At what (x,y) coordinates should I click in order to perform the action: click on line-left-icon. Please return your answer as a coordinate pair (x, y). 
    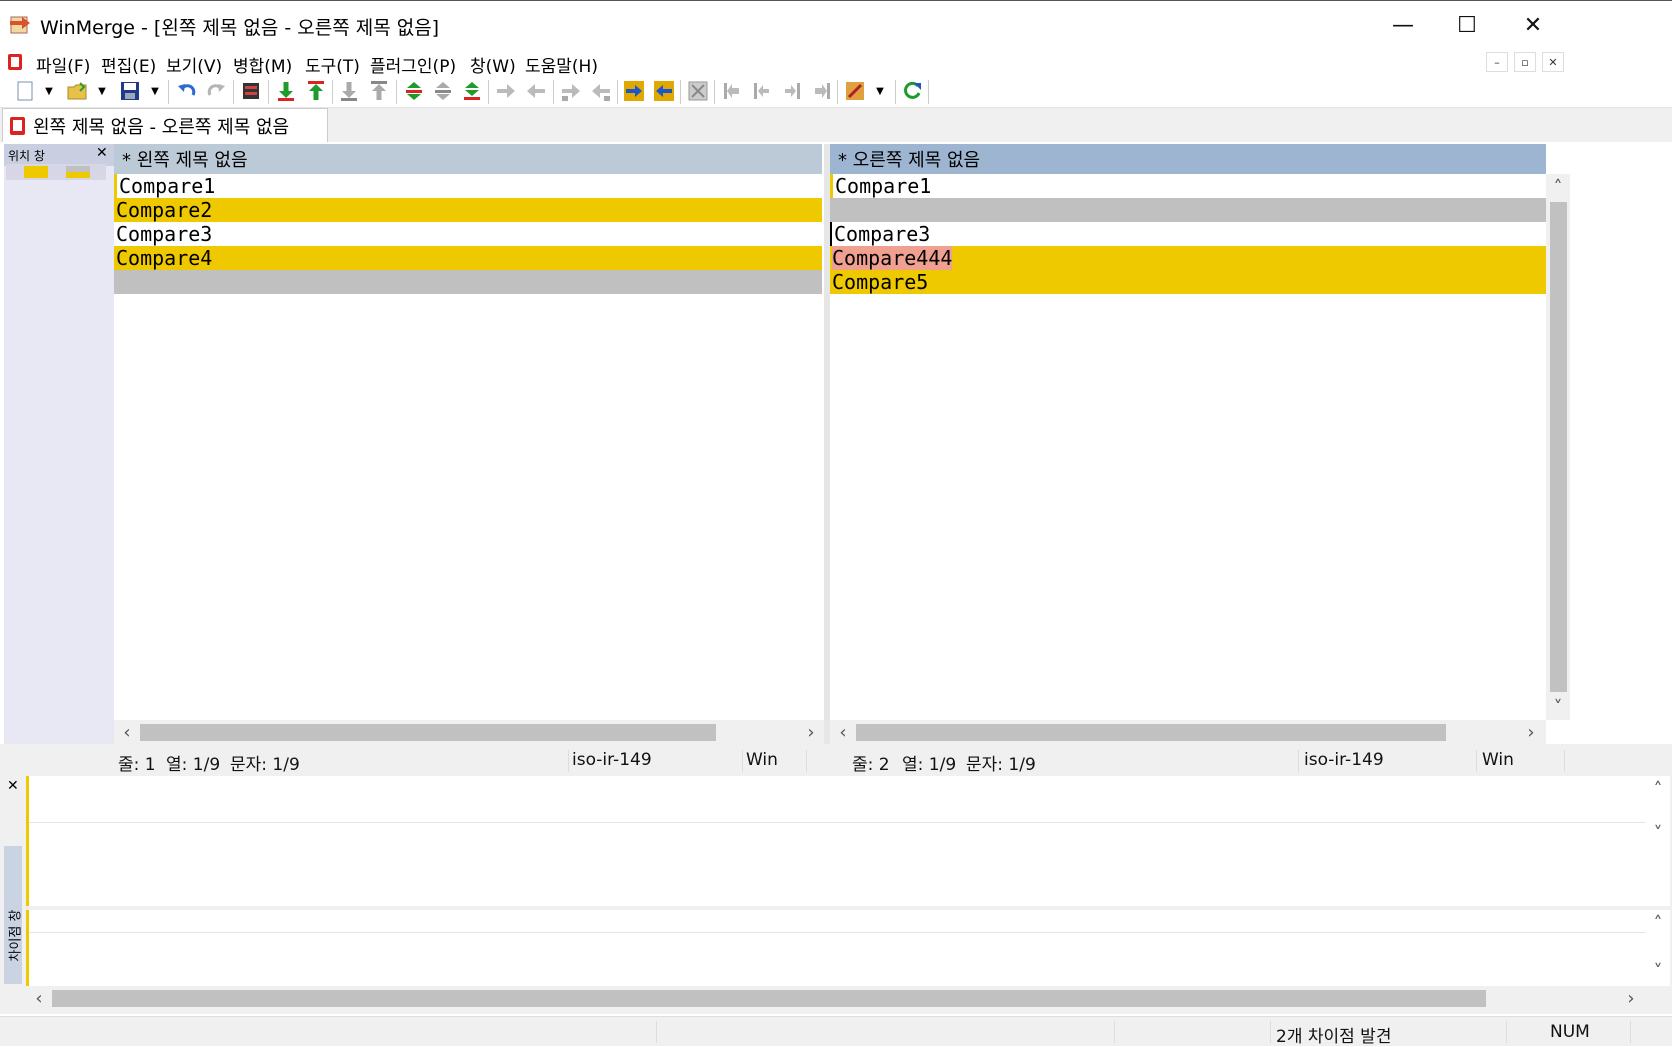
    Looking at the image, I should click on (762, 91).